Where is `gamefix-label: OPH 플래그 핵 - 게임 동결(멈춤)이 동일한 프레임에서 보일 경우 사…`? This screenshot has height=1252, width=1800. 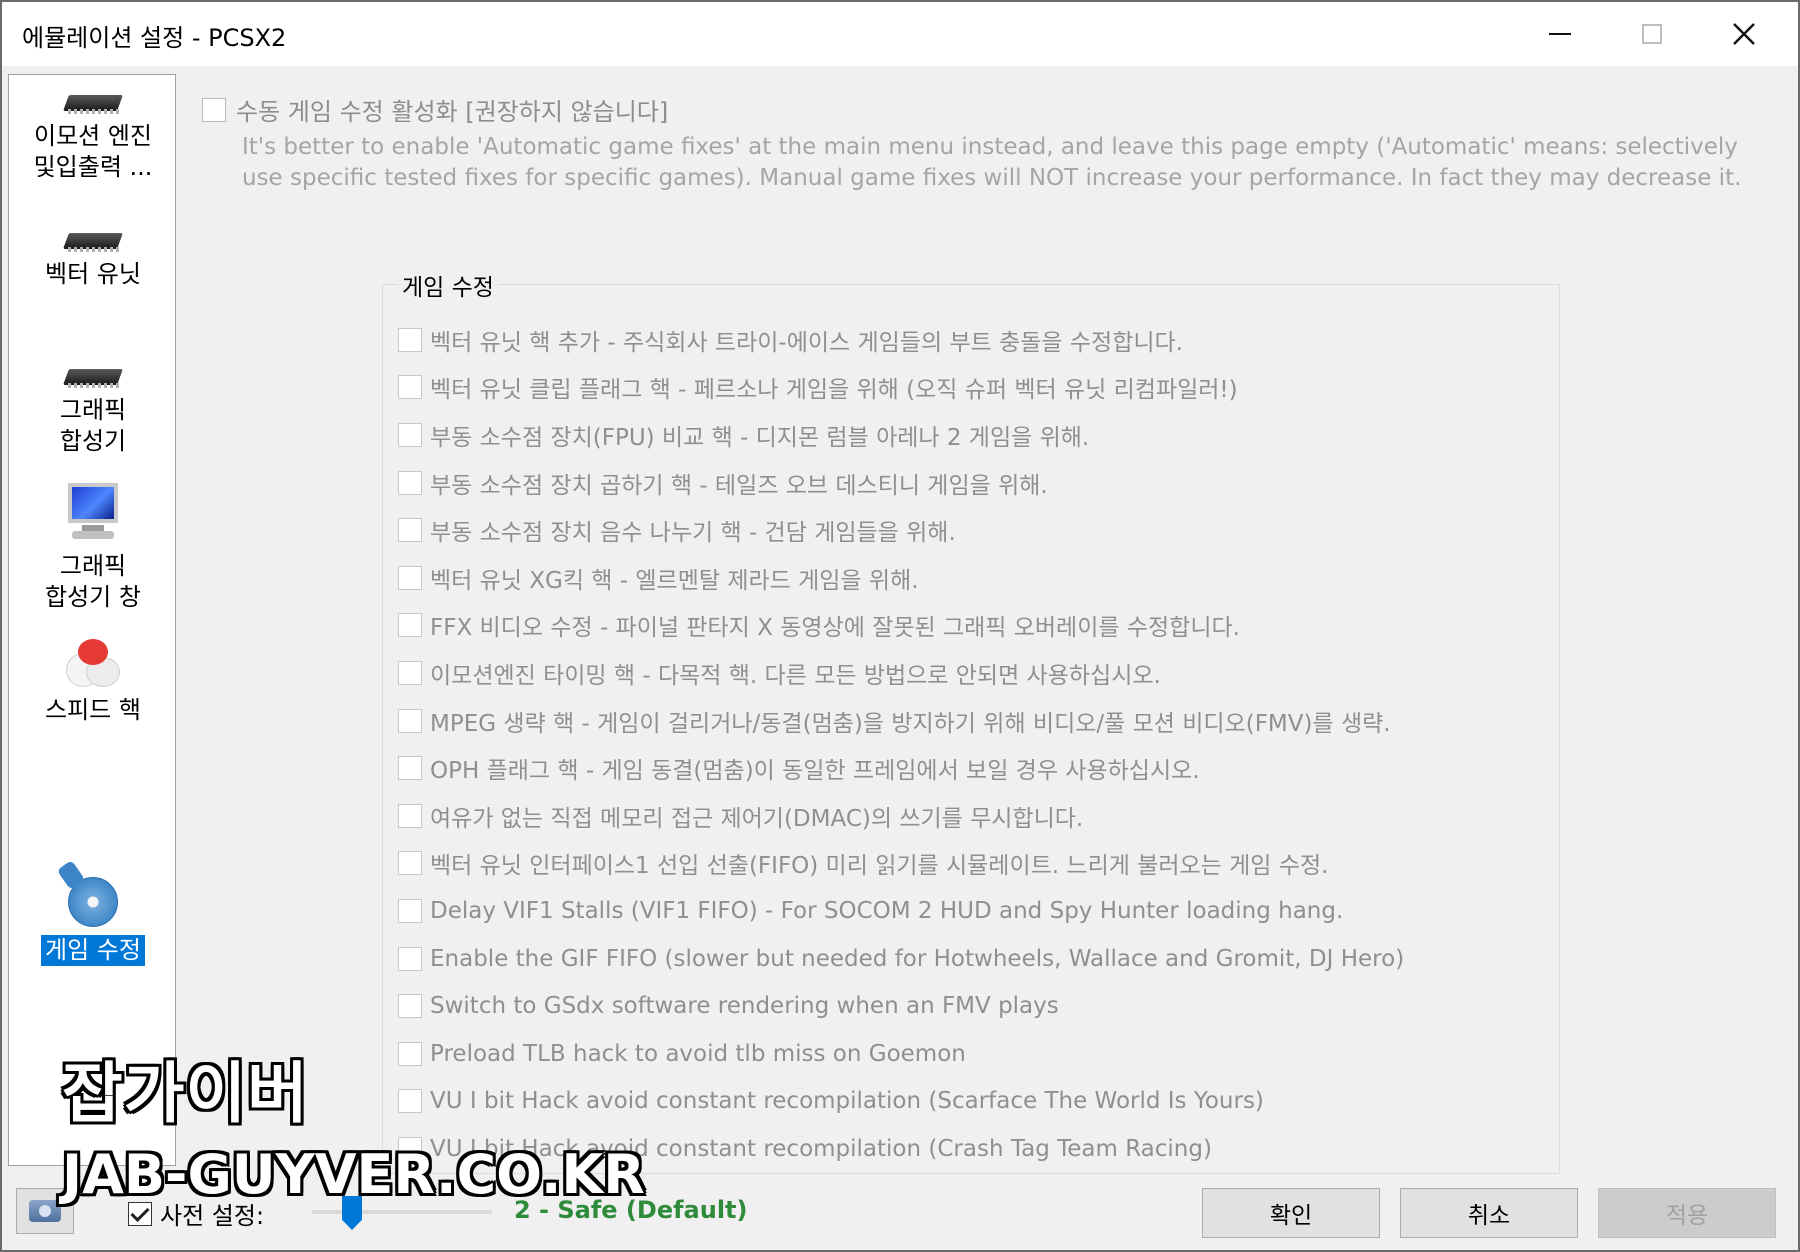
gamefix-label: OPH 플래그 핵 - 게임 동결(멈춤)이 동일한 프레임에서 보일 경우 사… is located at coordinates (815, 771).